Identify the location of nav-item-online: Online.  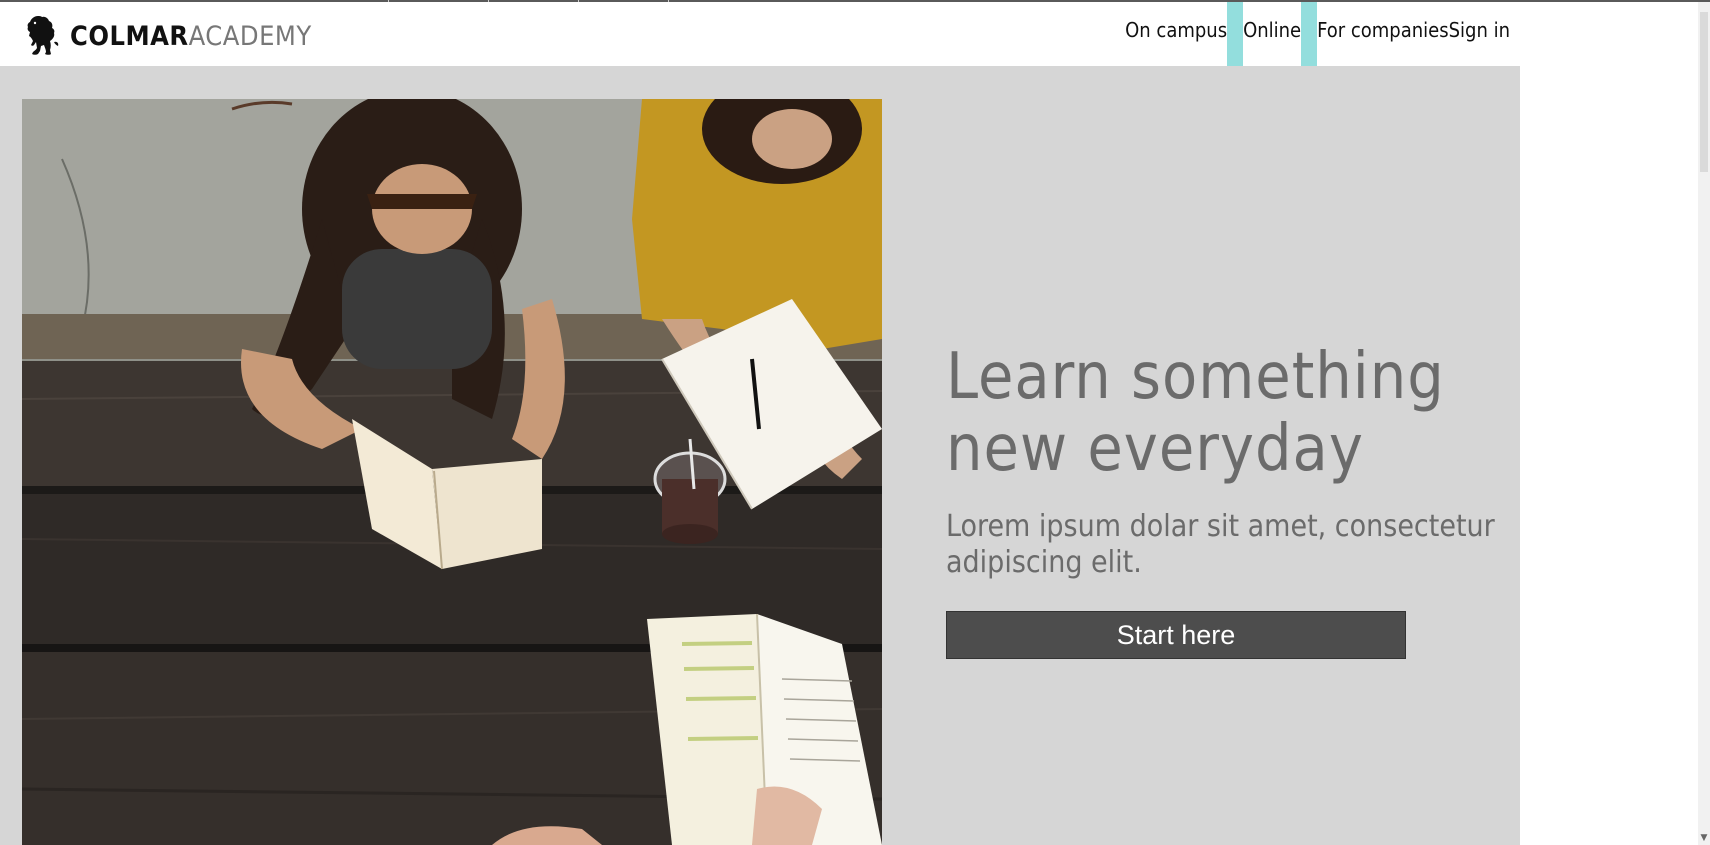
(1272, 34).